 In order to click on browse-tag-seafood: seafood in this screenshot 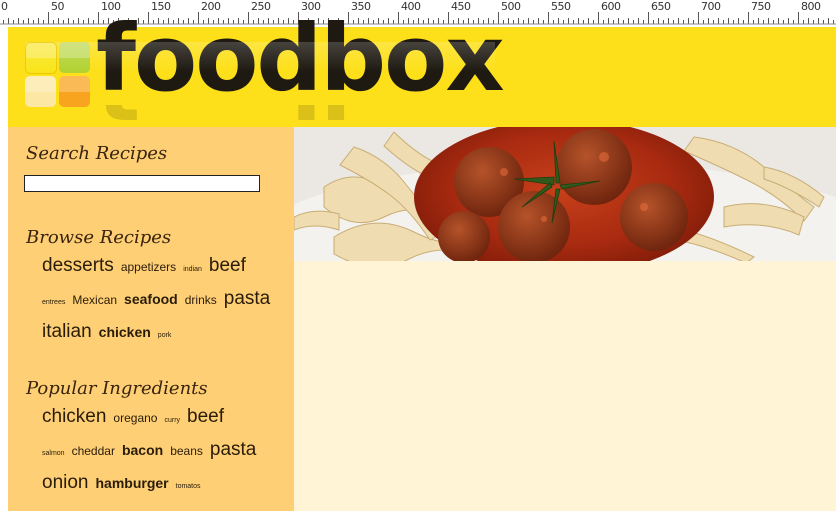, I will do `click(151, 299)`.